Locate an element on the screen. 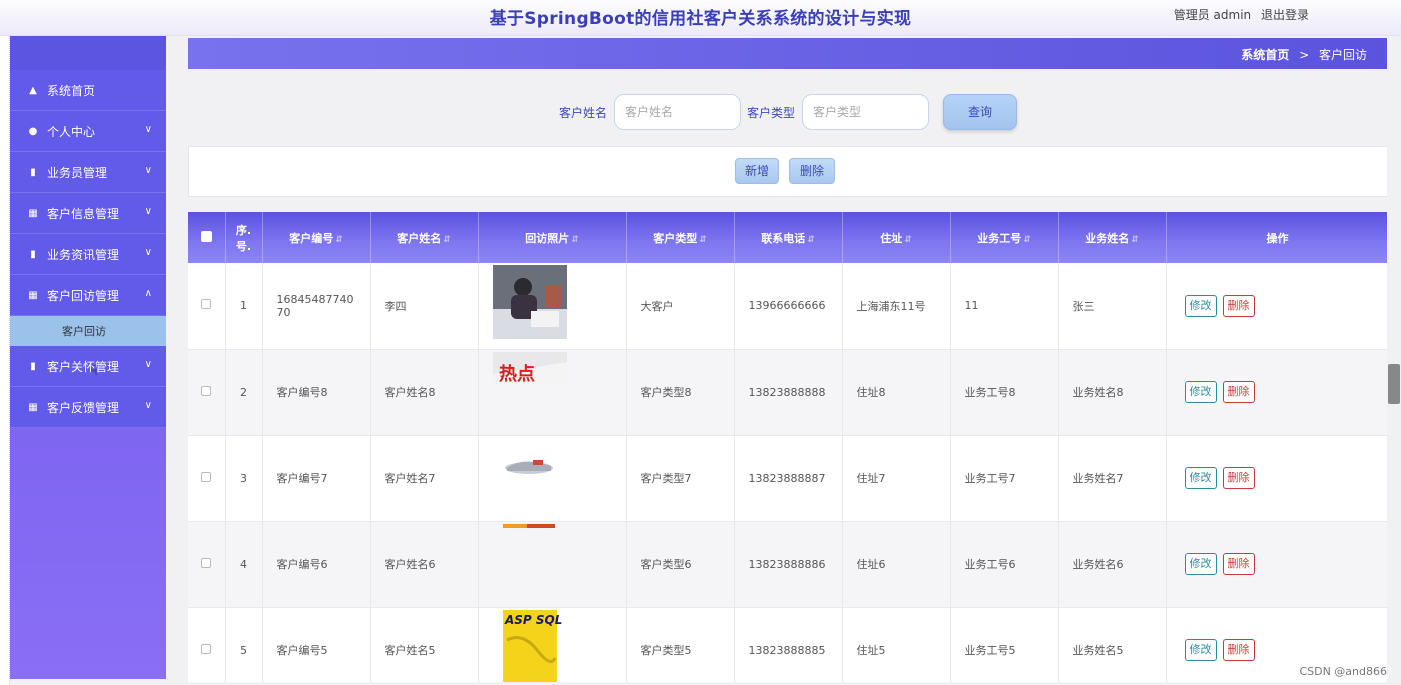  add-button: 新增 is located at coordinates (757, 171).